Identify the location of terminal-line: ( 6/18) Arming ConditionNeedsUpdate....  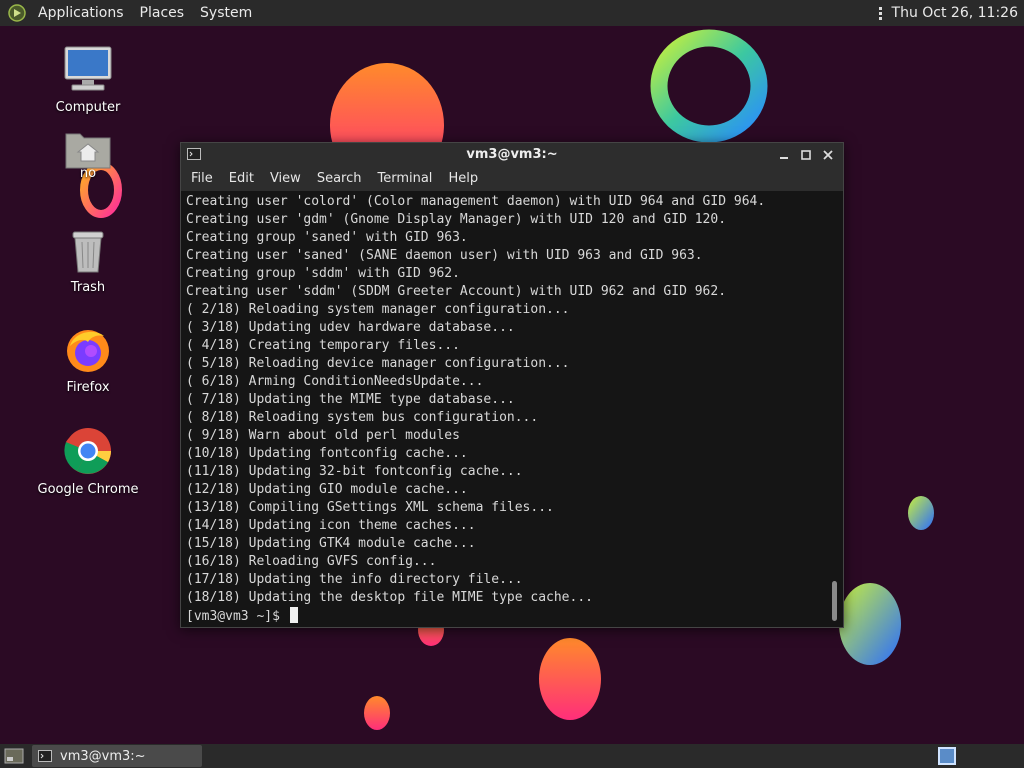
(335, 381).